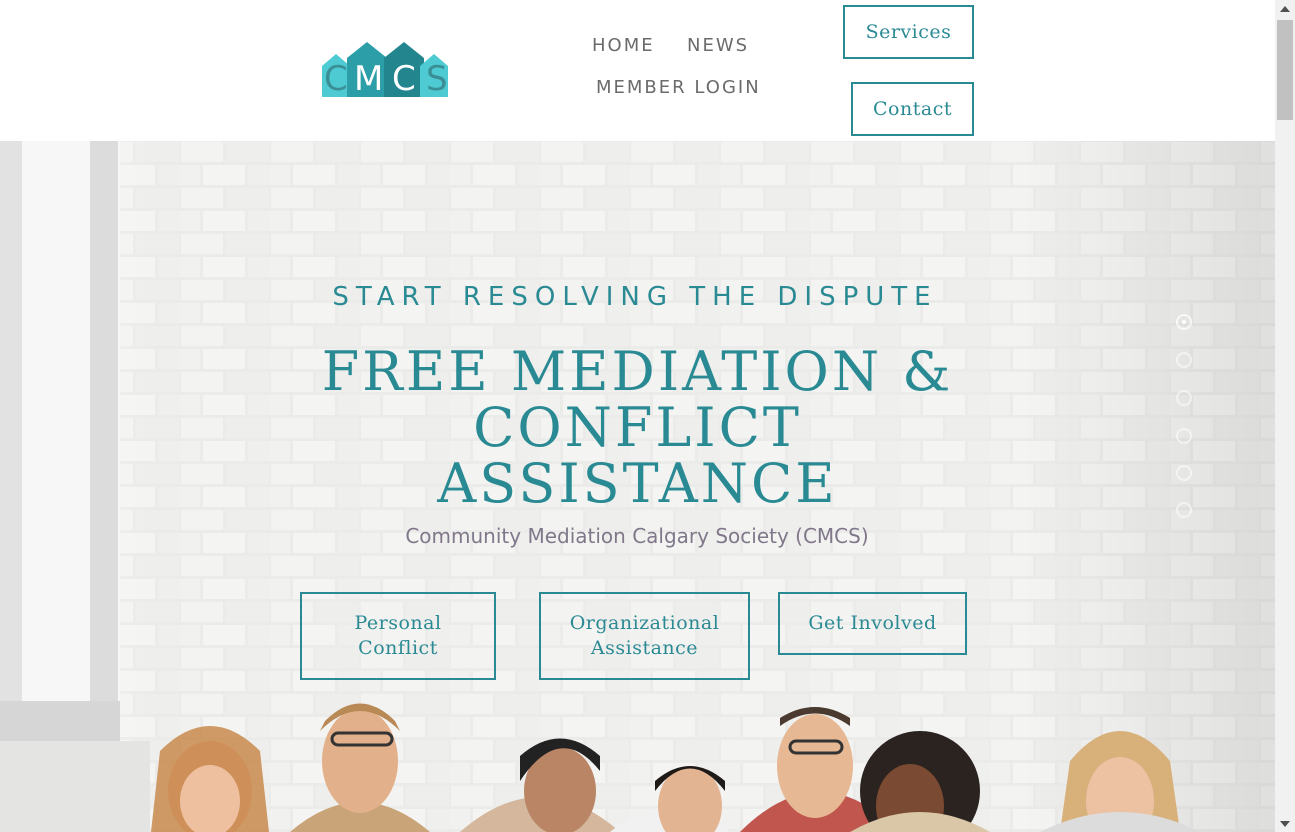 The image size is (1295, 832). I want to click on personal-conflict-label-line2: Conflict, so click(398, 648).